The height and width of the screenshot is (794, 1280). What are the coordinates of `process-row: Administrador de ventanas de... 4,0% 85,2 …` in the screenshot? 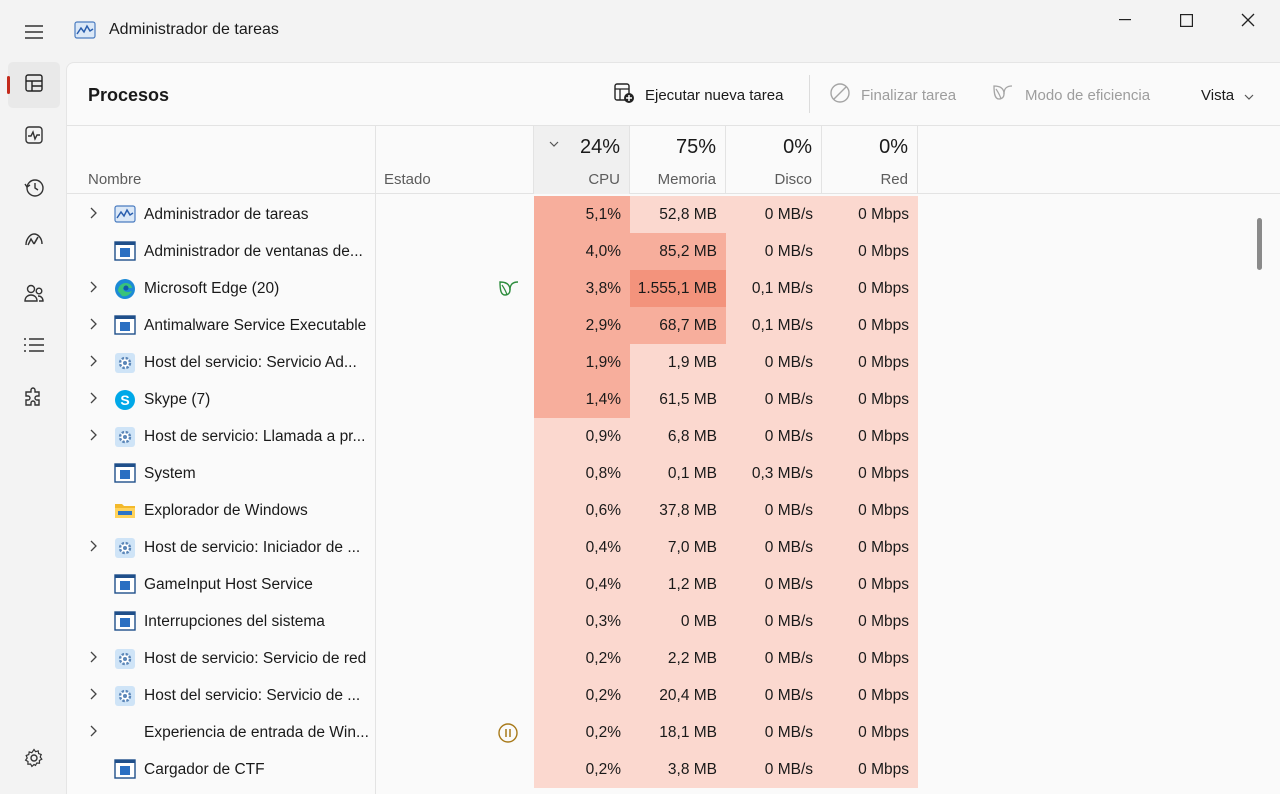 It's located at (662, 251).